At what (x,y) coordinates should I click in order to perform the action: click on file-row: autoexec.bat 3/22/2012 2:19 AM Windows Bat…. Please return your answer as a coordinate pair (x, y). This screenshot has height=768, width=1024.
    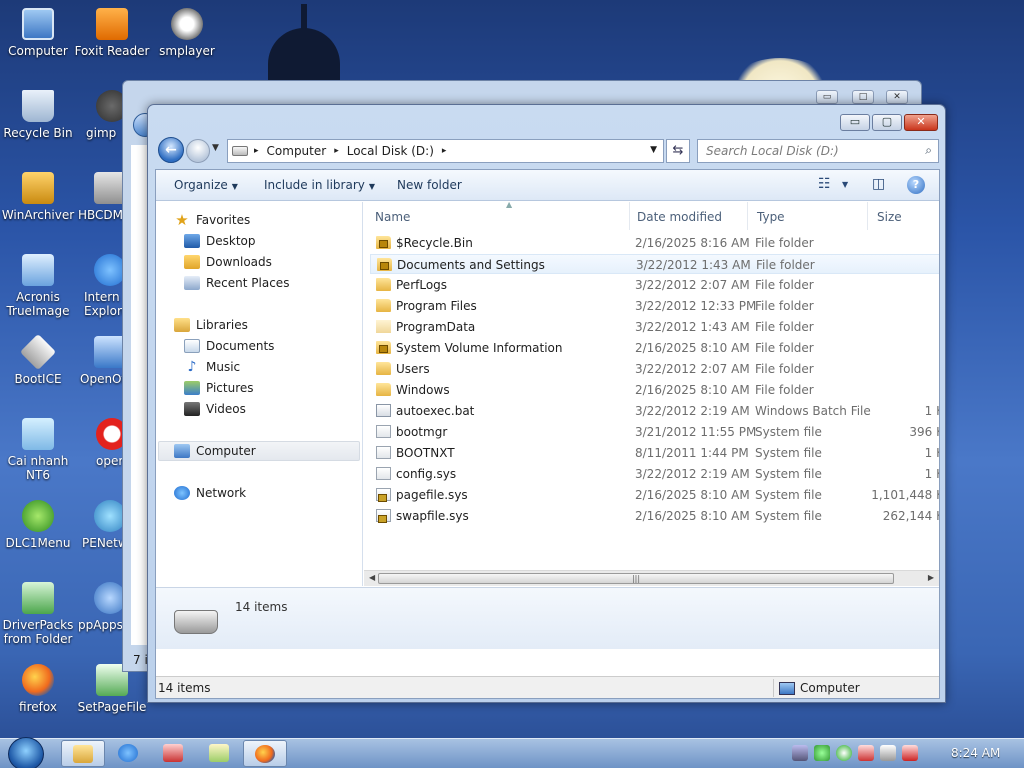
    Looking at the image, I should click on (654, 411).